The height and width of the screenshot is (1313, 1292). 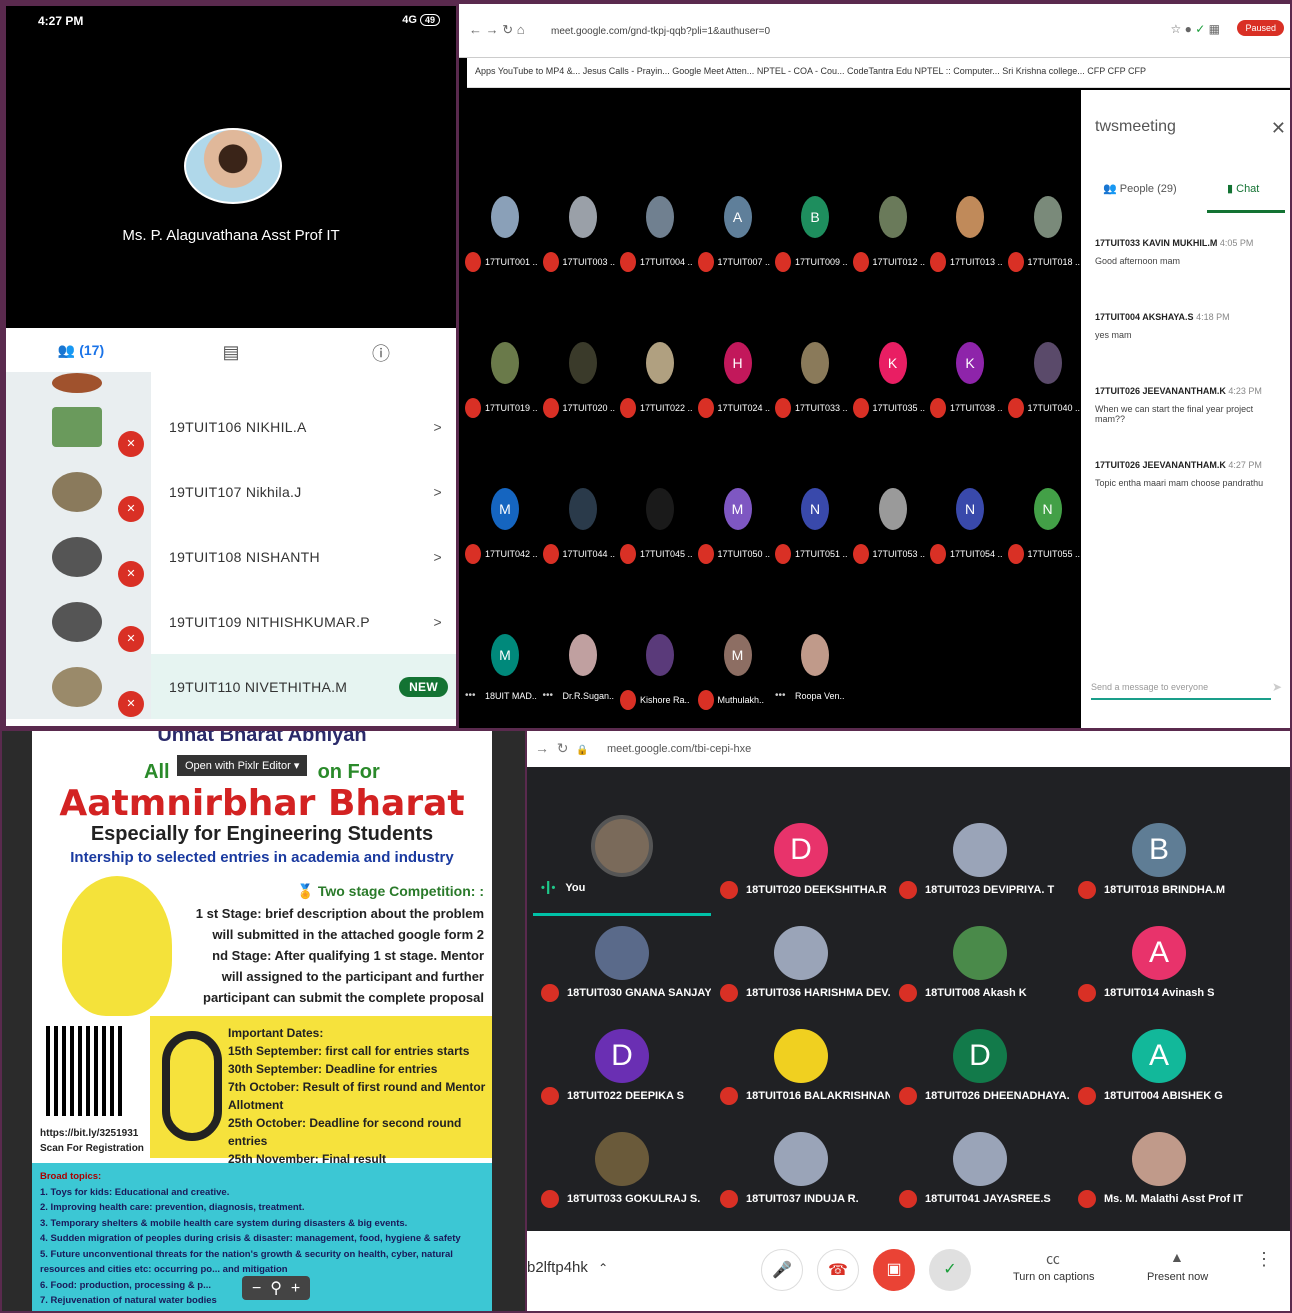 I want to click on participant-tile: N 17TUIT054 .., so click(x=969, y=528).